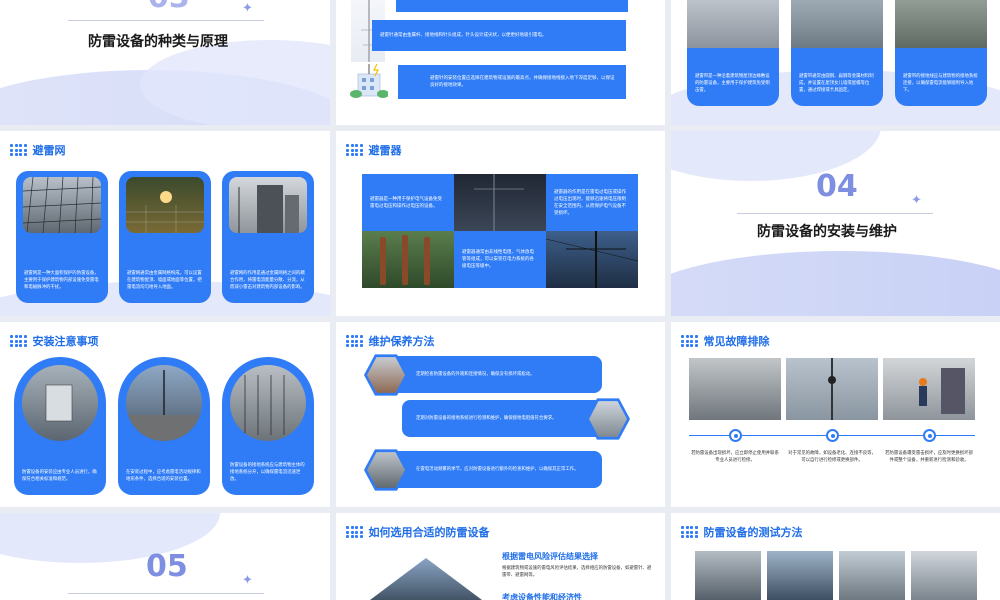 The width and height of the screenshot is (1000, 600). What do you see at coordinates (268, 205) in the screenshot?
I see `building-photo` at bounding box center [268, 205].